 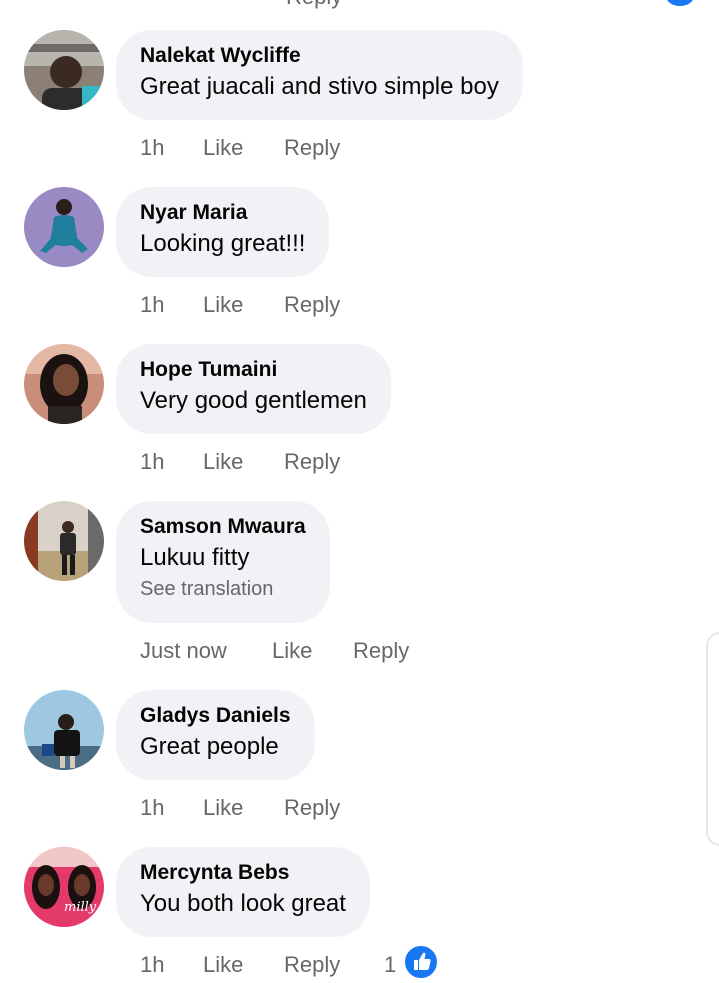 What do you see at coordinates (253, 400) in the screenshot?
I see `comment-text: Very good gentlemen` at bounding box center [253, 400].